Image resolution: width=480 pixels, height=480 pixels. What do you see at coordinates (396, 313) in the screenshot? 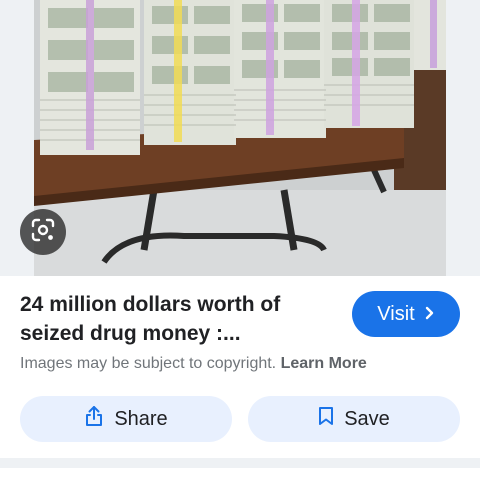
I see `visit-label: Visit` at bounding box center [396, 313].